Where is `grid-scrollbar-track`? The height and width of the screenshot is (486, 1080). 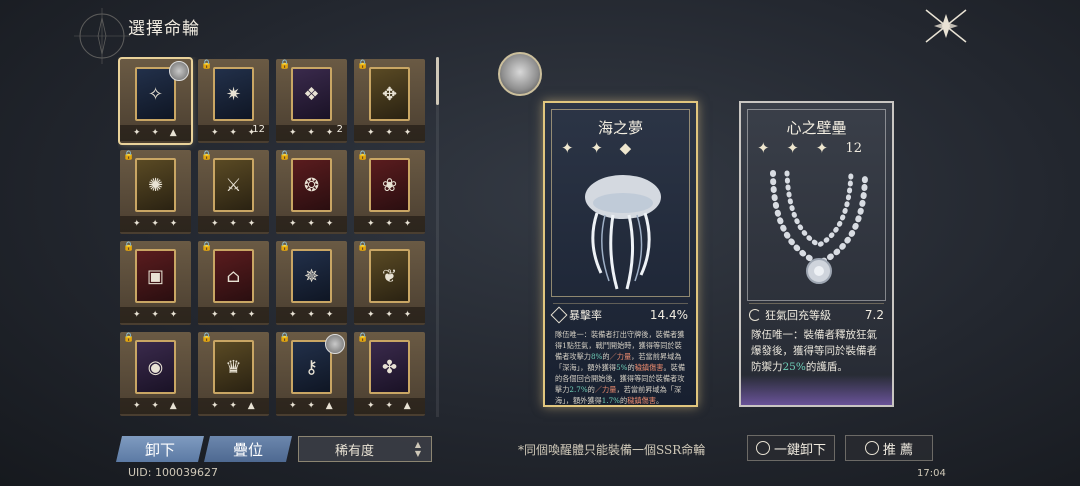 grid-scrollbar-track is located at coordinates (437, 237).